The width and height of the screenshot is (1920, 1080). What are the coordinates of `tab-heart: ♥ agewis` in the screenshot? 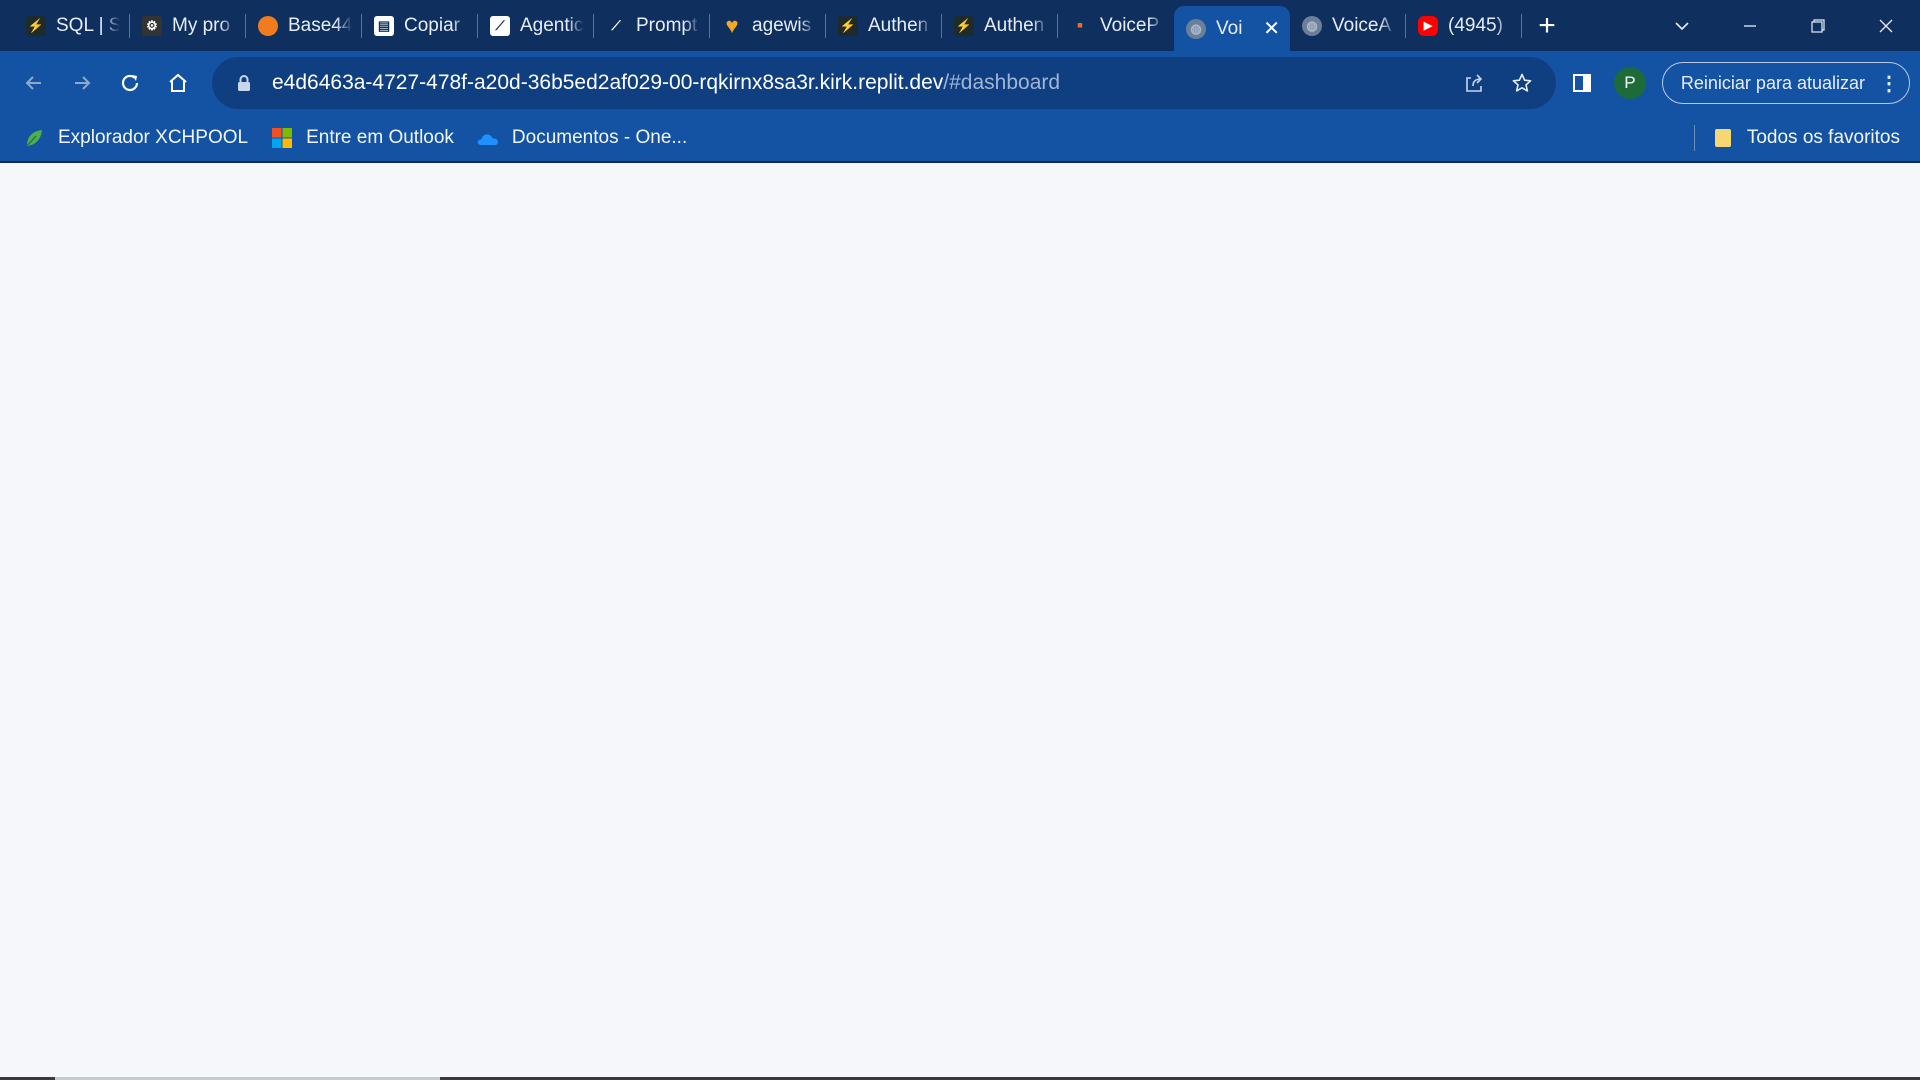 It's located at (768, 25).